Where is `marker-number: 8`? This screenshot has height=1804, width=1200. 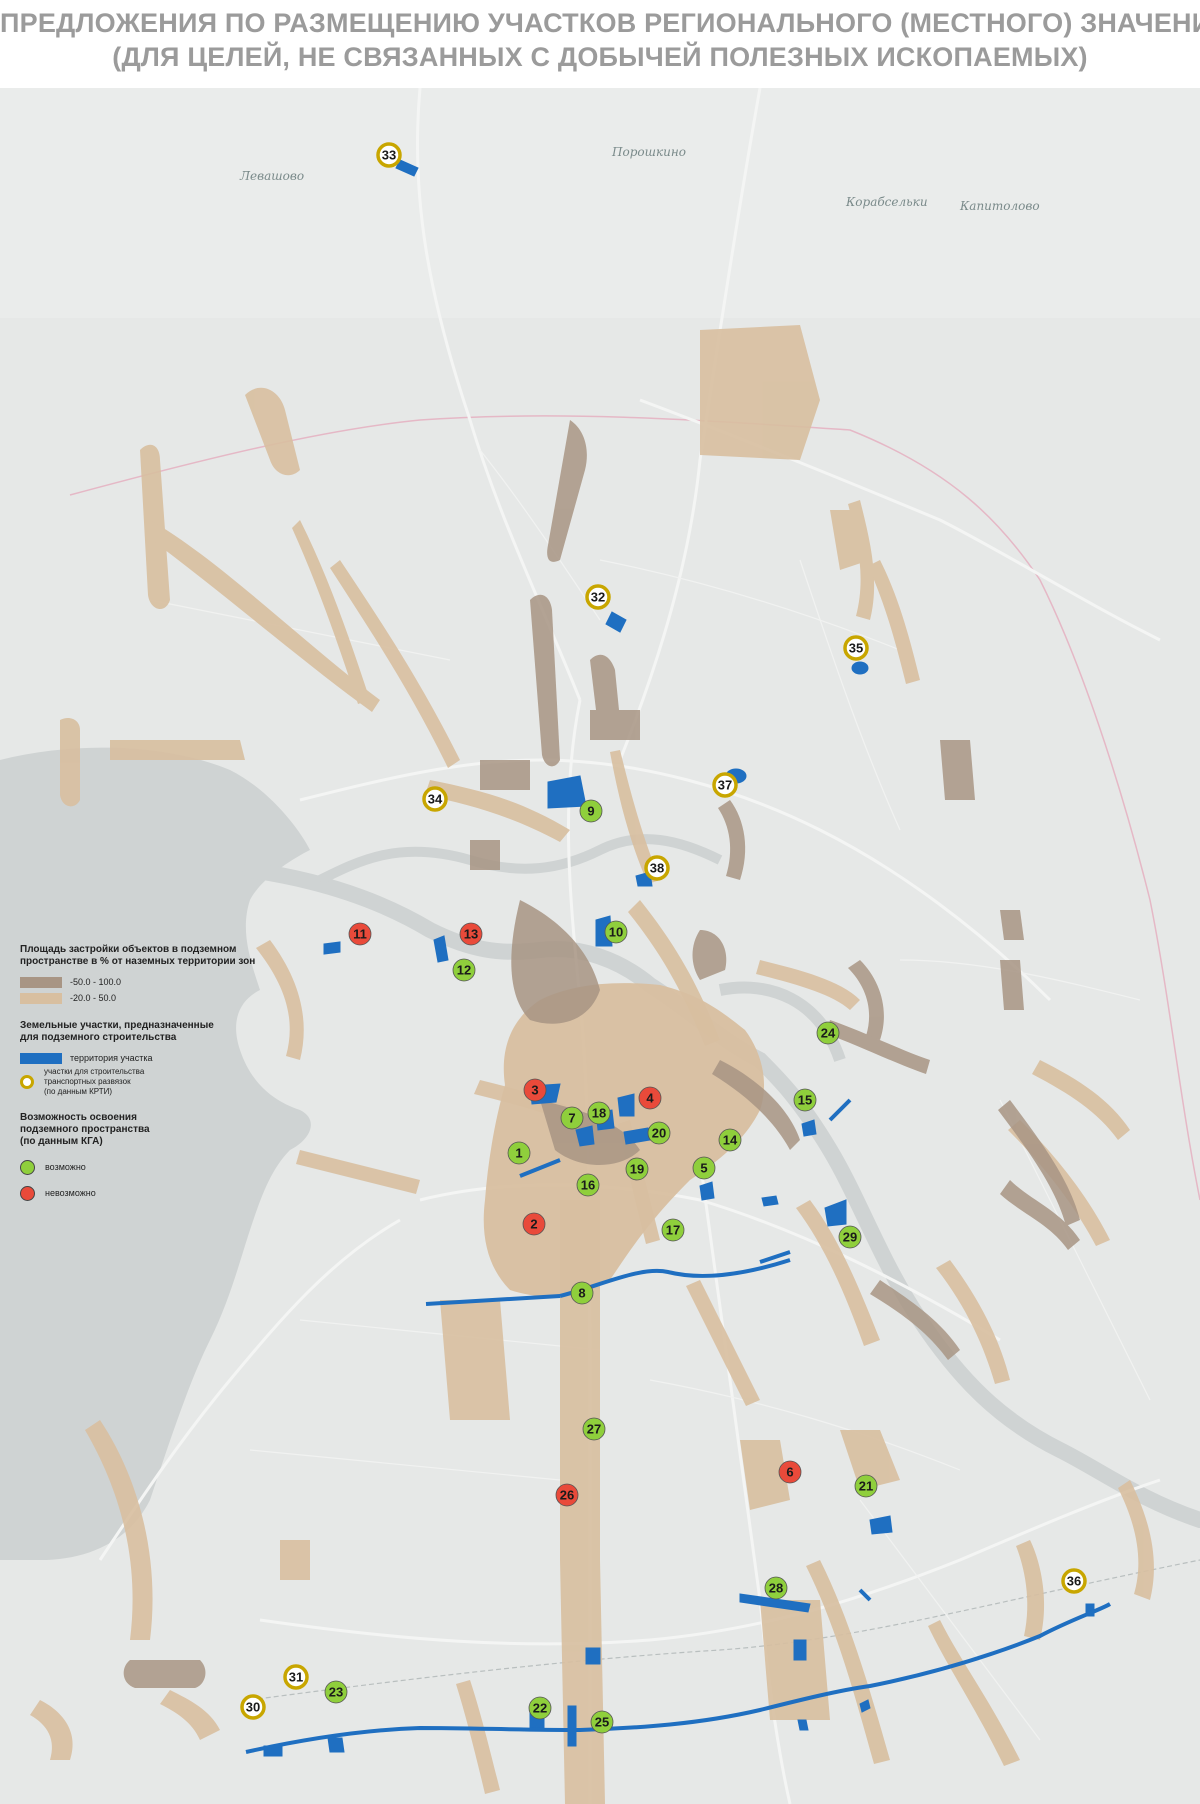 marker-number: 8 is located at coordinates (581, 1293).